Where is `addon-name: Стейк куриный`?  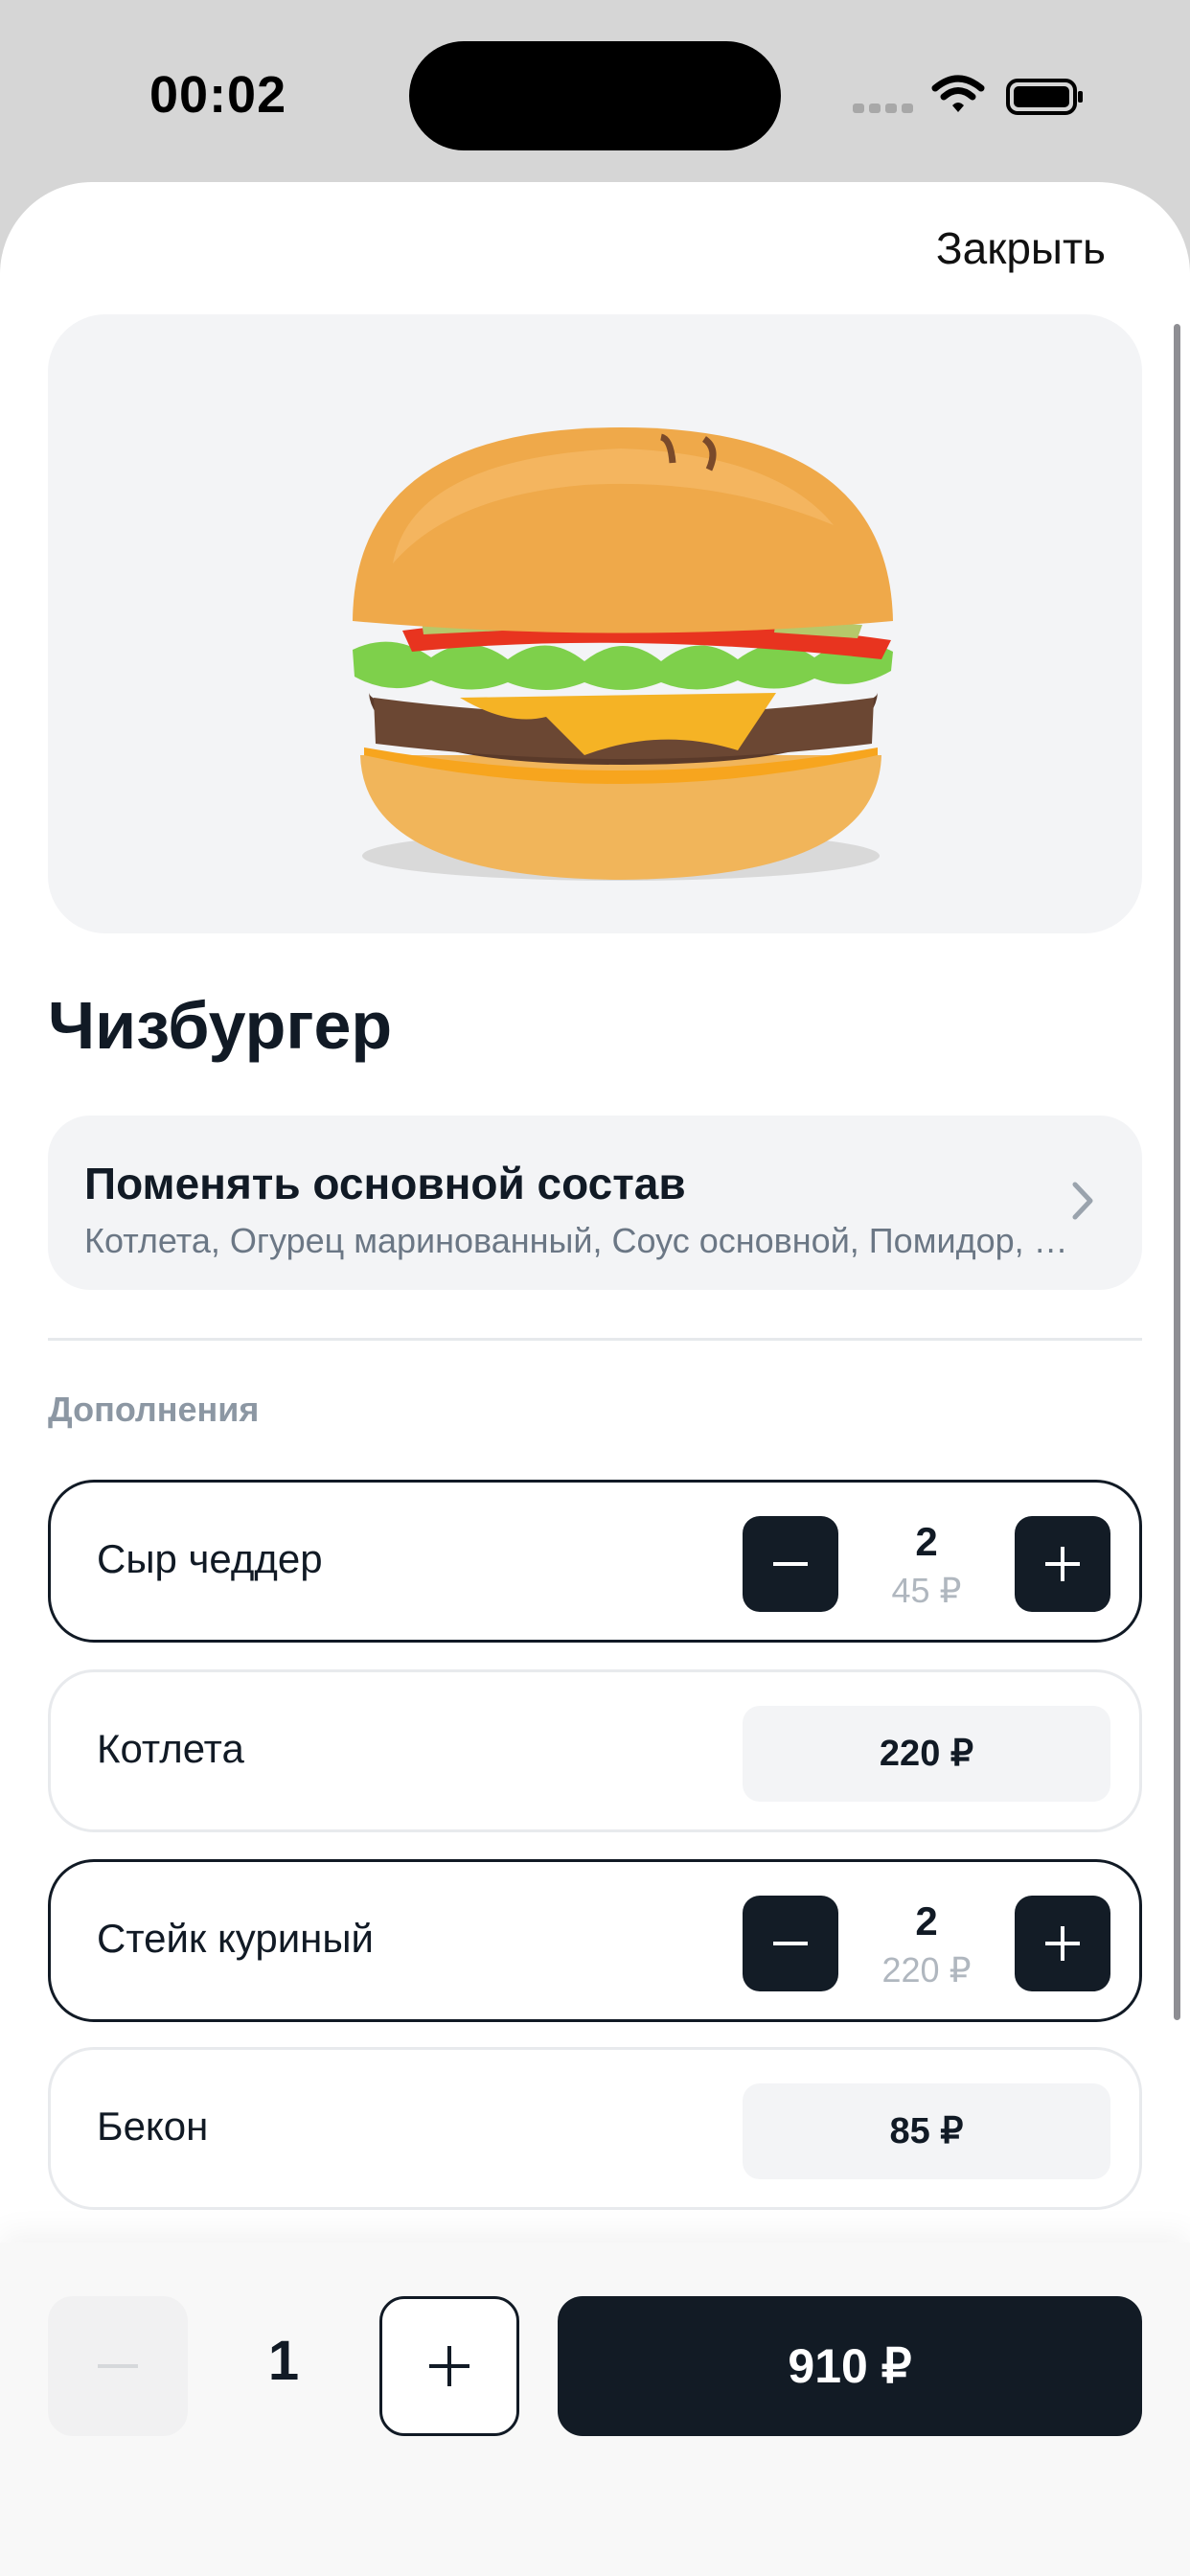
addon-name: Стейк куриный is located at coordinates (236, 1938).